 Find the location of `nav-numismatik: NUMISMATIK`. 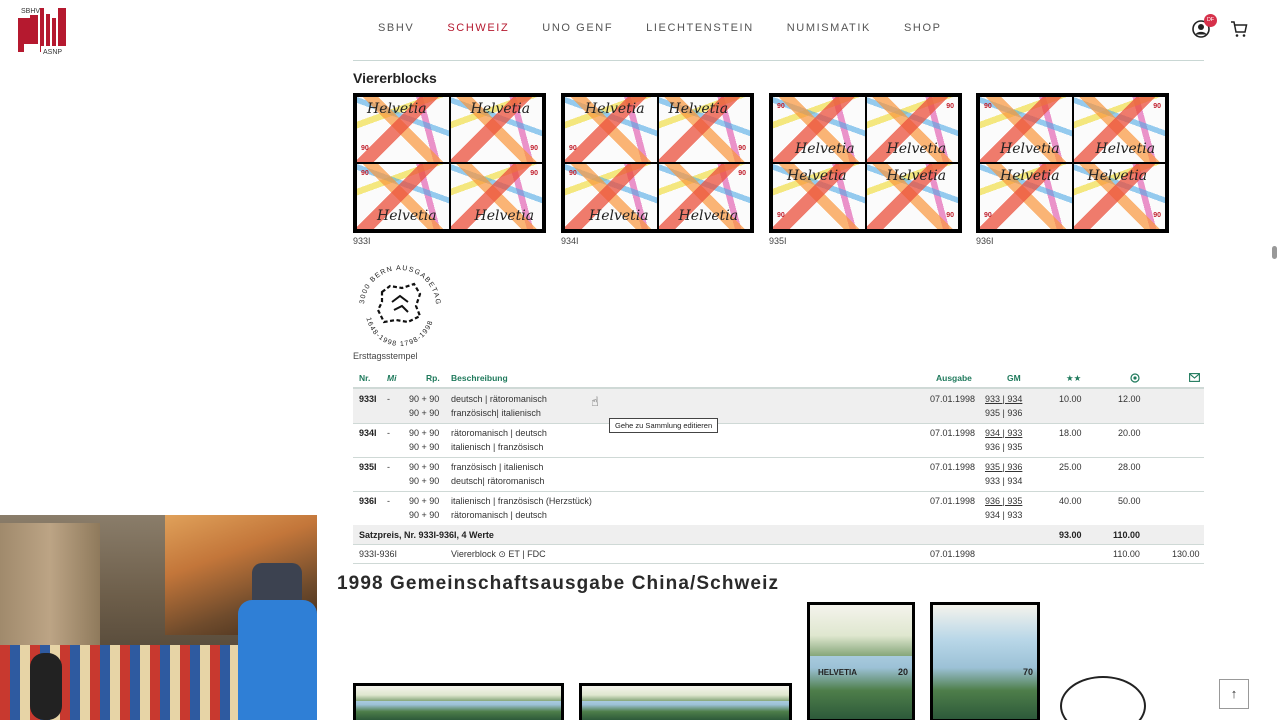

nav-numismatik: NUMISMATIK is located at coordinates (829, 28).